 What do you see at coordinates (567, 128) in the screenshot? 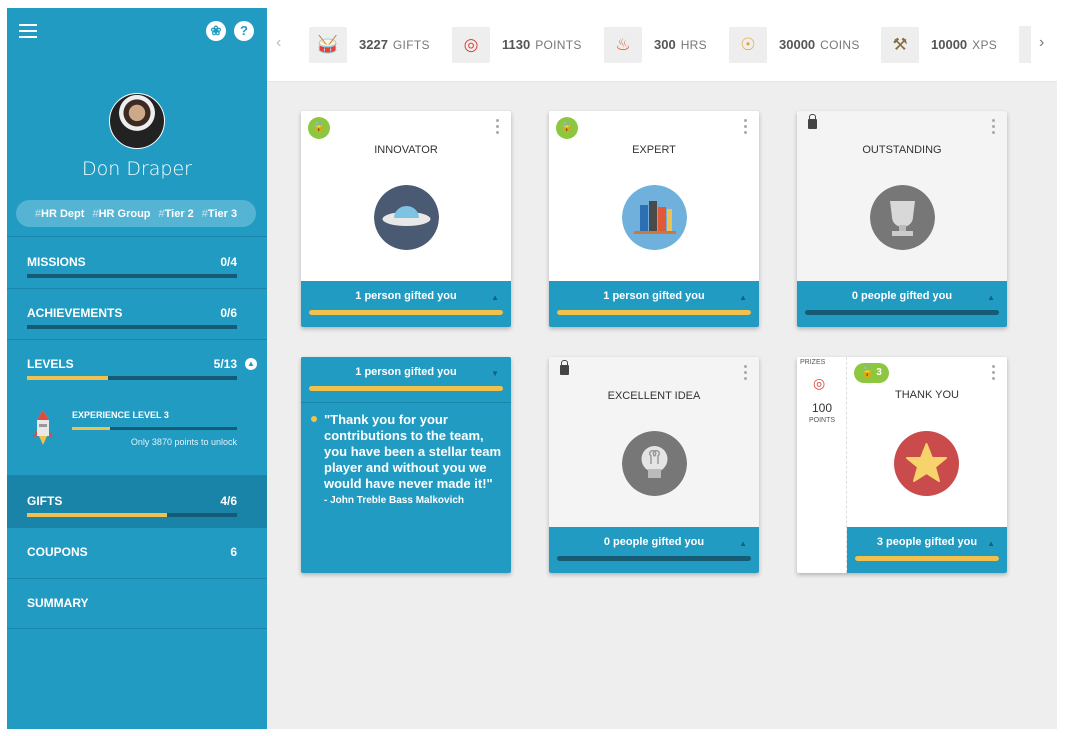
I see `unlock-icon: 🔓` at bounding box center [567, 128].